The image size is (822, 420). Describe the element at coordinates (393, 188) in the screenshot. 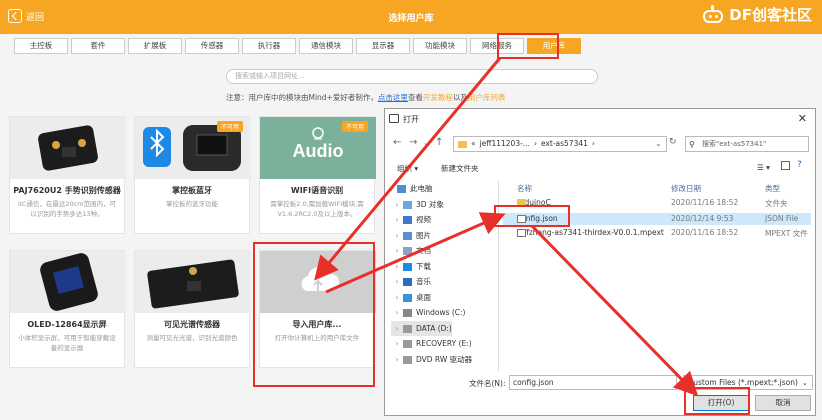

I see `expand-chevron-icon: ⌄` at that location.